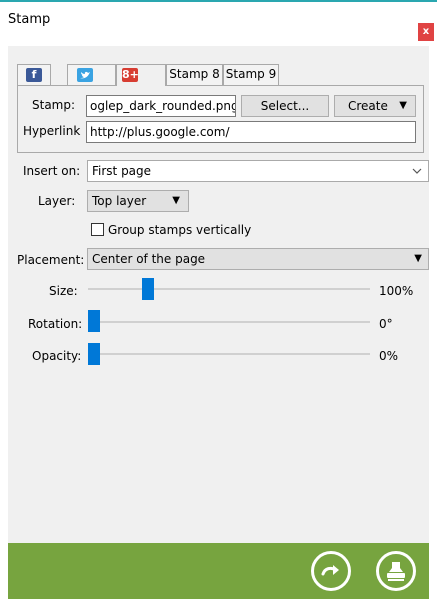  What do you see at coordinates (52, 131) in the screenshot?
I see `hyperlink-label: Hyperlink` at bounding box center [52, 131].